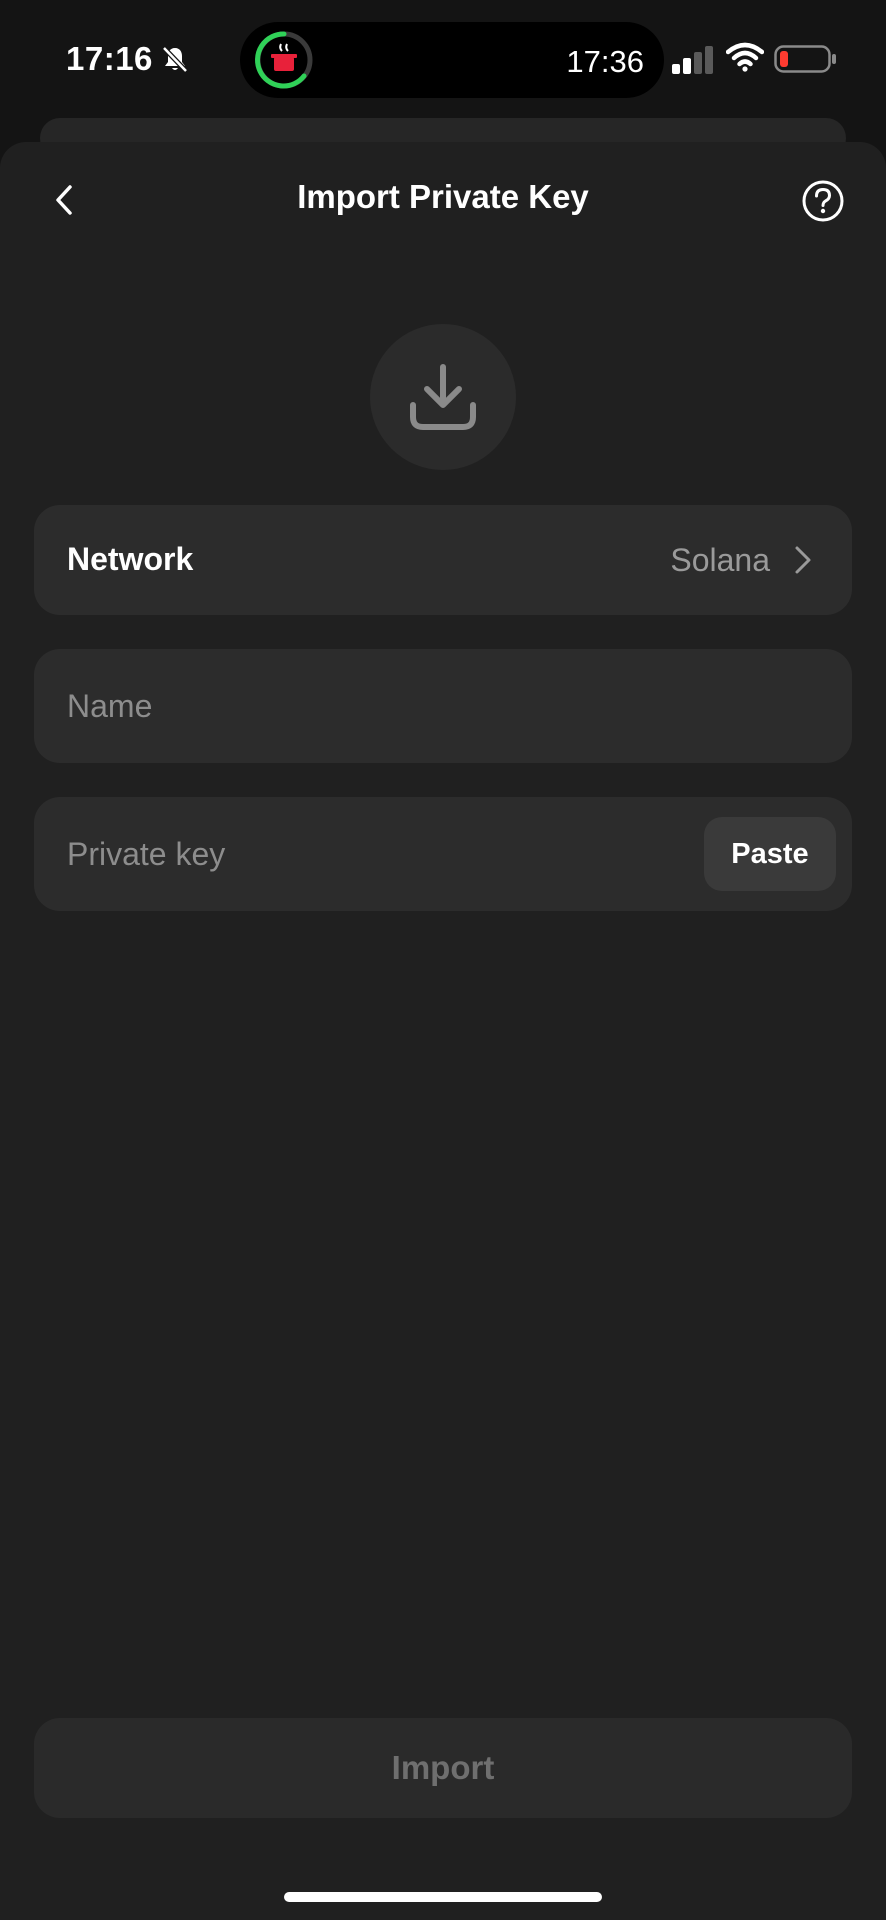 The image size is (886, 1920). Describe the element at coordinates (720, 560) in the screenshot. I see `network-value: Solana` at that location.